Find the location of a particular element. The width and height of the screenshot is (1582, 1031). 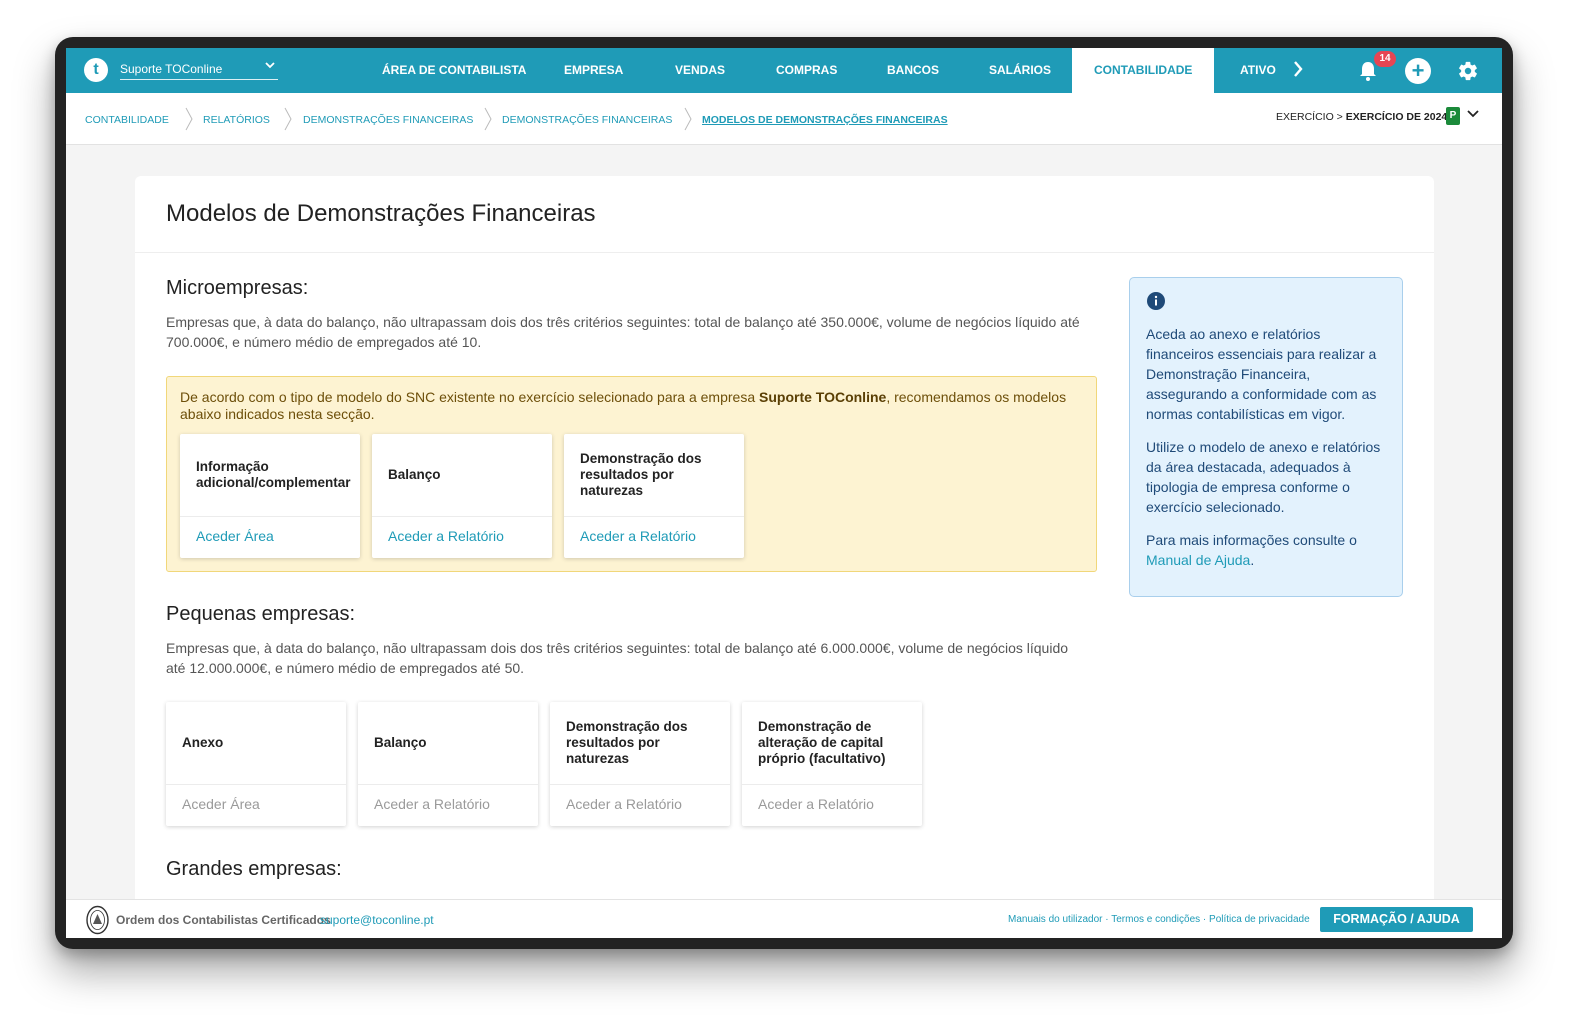

nav-compras: COMPRAS is located at coordinates (806, 70).